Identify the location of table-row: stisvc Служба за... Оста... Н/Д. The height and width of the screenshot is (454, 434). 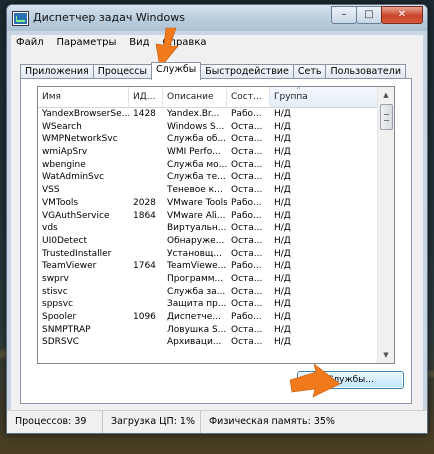
(208, 292).